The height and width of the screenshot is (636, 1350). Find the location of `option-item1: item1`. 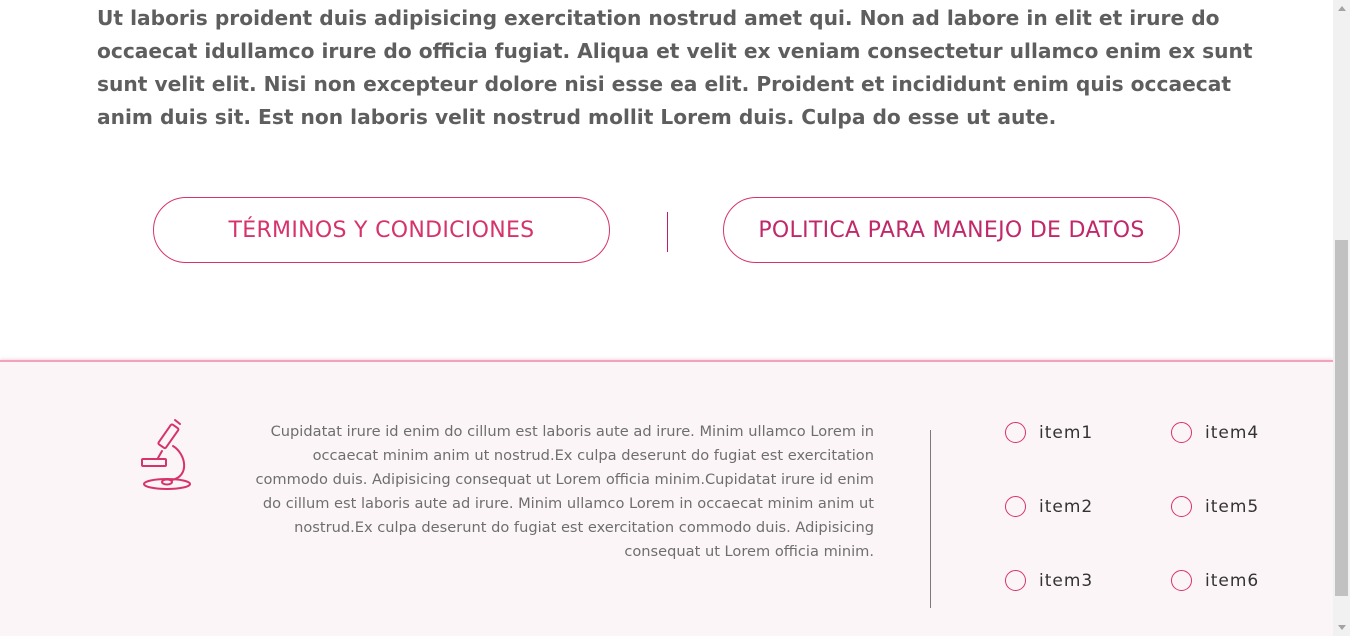

option-item1: item1 is located at coordinates (1049, 432).